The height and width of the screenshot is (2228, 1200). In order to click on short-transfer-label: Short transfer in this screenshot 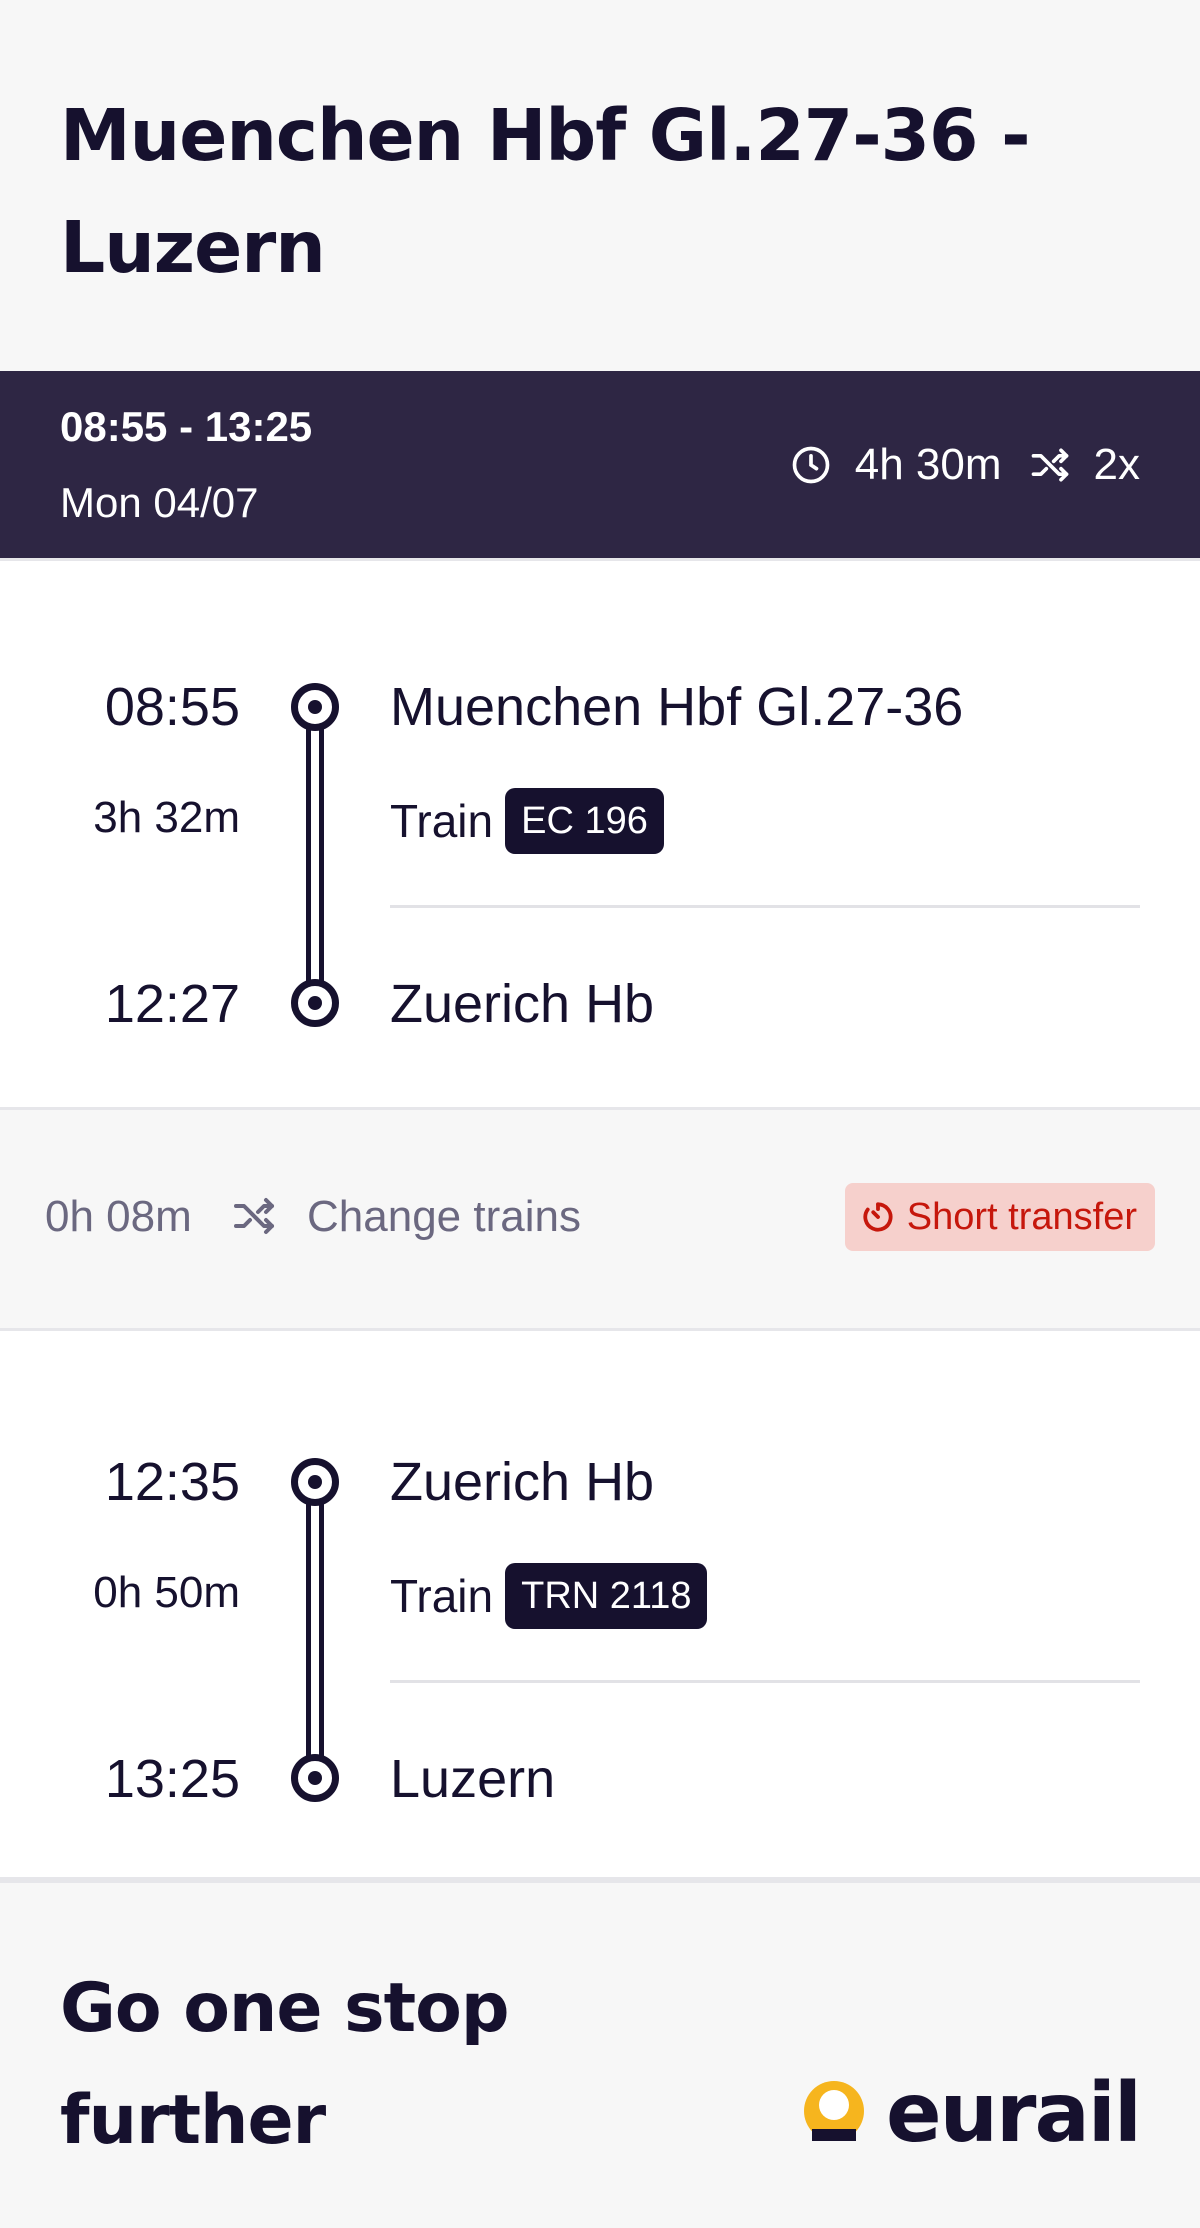, I will do `click(1021, 1216)`.